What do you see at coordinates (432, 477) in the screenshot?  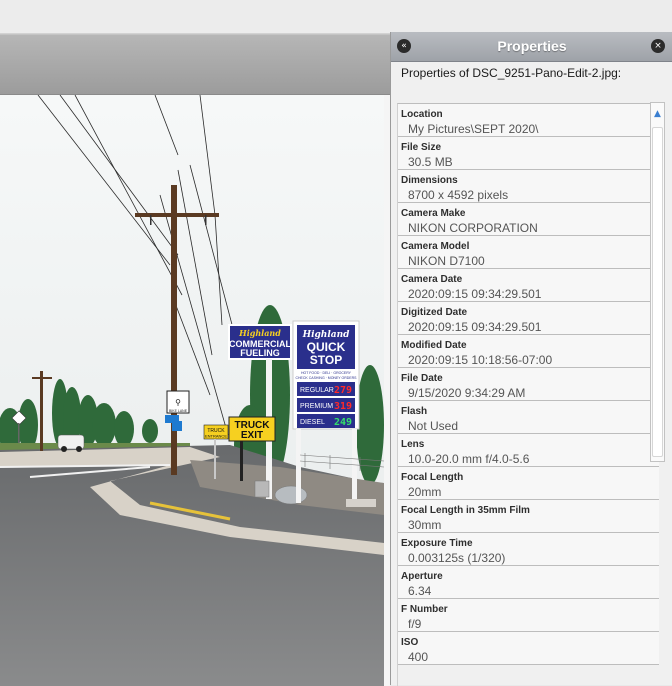 I see `property-label: Focal Length` at bounding box center [432, 477].